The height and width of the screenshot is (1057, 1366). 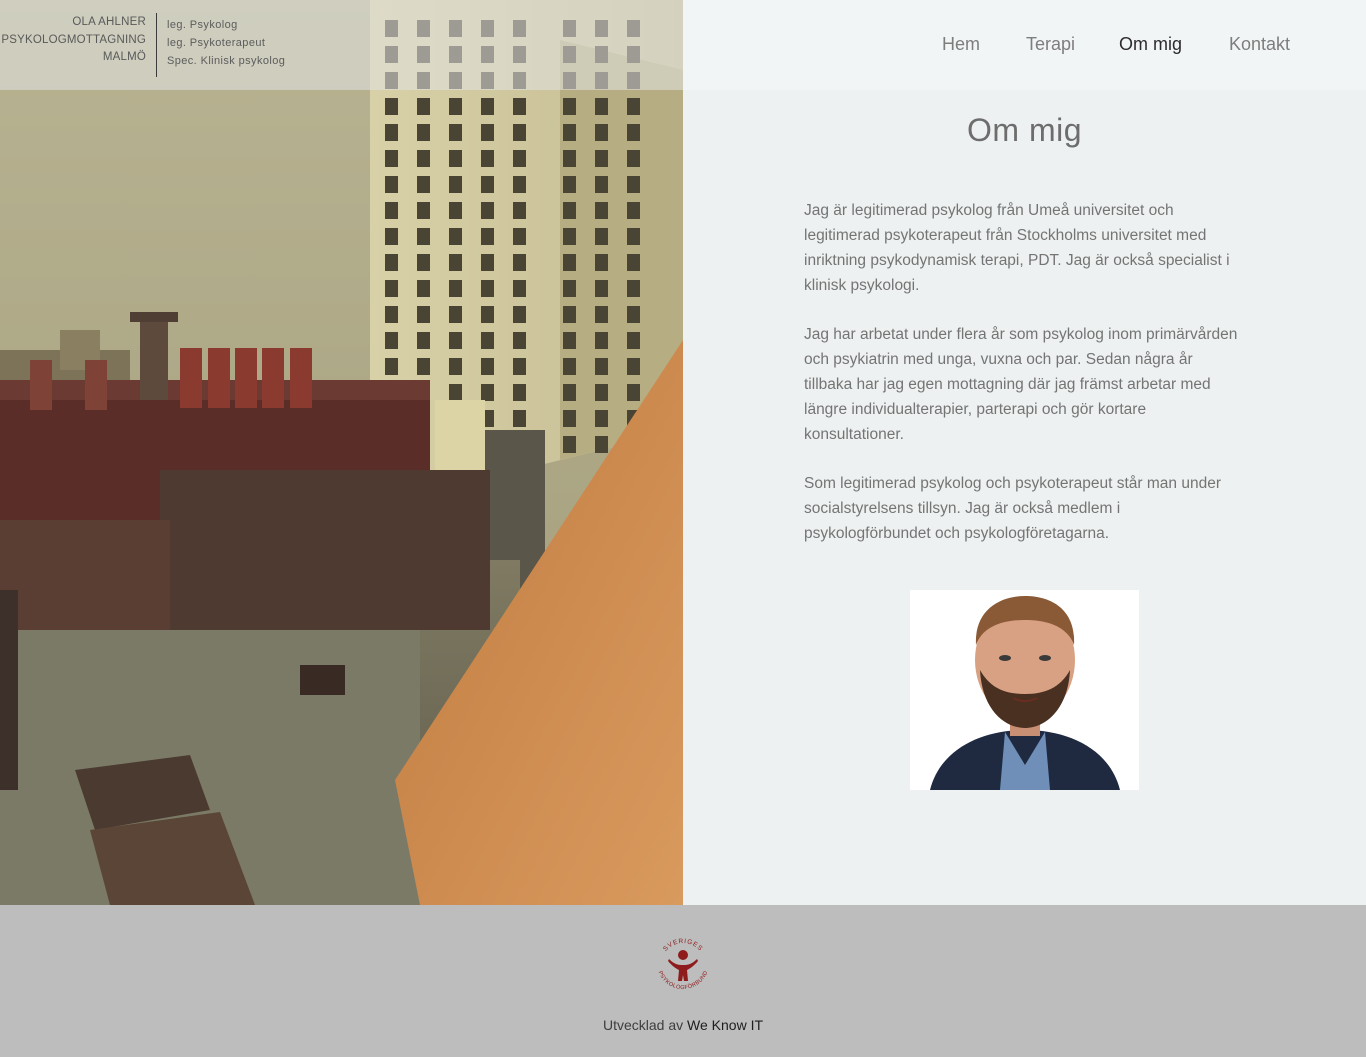 I want to click on psykologforbund-logo-icon: SVERIGES PSYKOLOGFÖRBUND, so click(x=683, y=964).